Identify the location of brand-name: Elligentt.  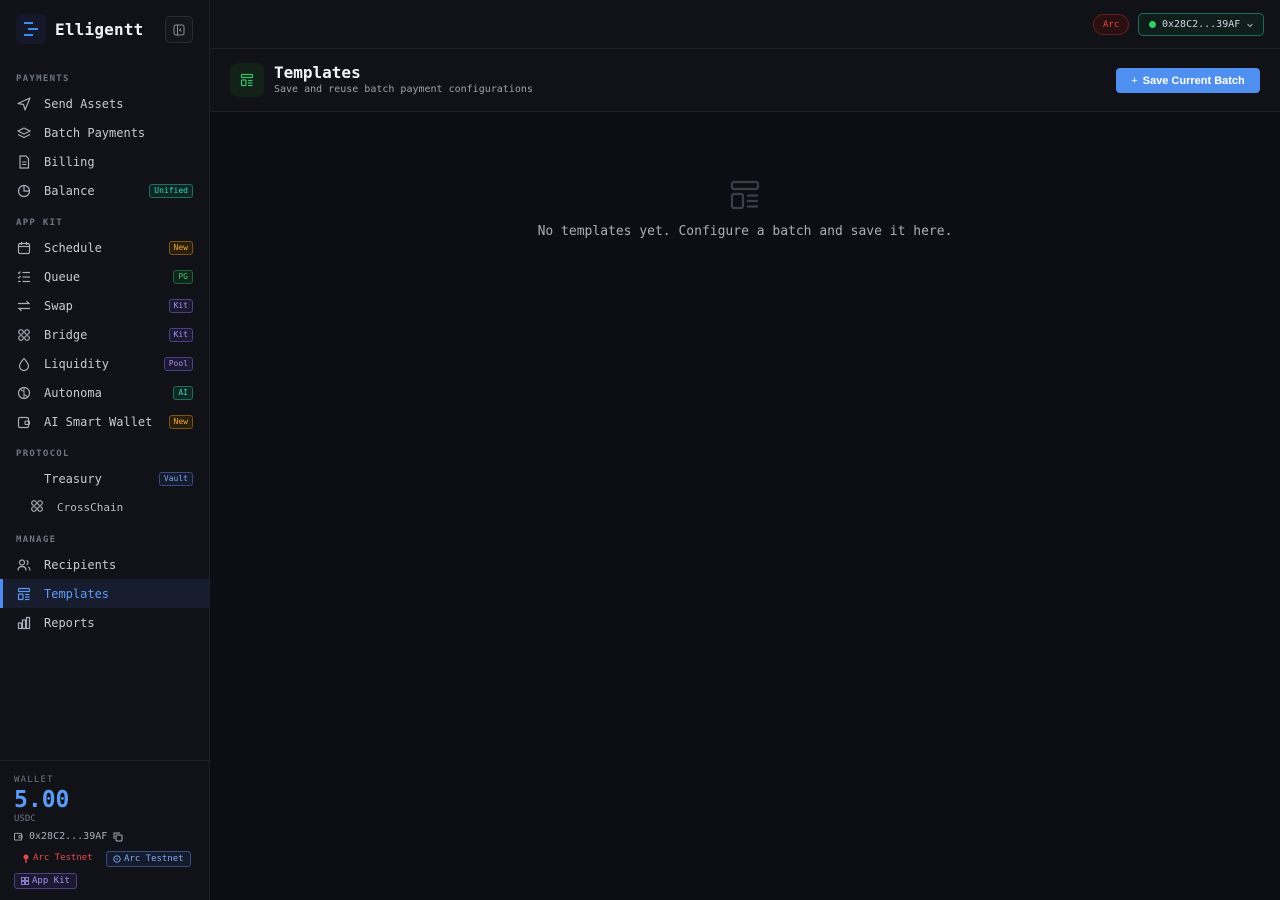
(99, 29).